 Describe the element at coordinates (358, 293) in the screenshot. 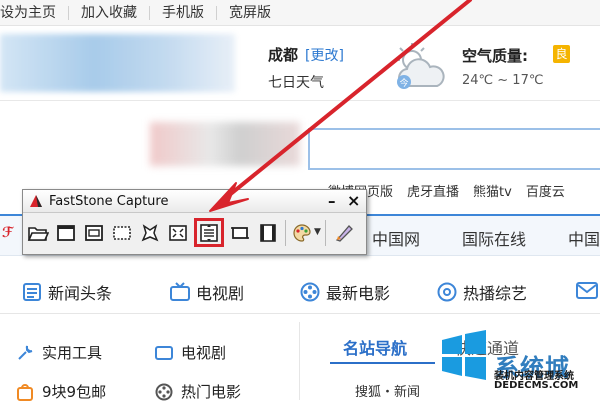

I see `category-label: 最新电影` at that location.